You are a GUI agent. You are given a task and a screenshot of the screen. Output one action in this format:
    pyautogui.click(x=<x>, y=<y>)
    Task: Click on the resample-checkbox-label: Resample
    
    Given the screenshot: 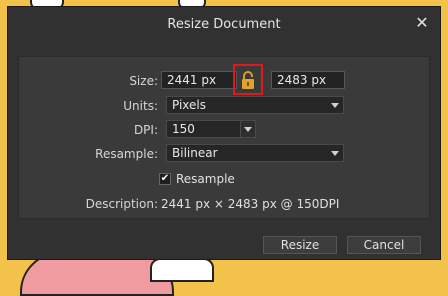 What is the action you would take?
    pyautogui.click(x=205, y=179)
    